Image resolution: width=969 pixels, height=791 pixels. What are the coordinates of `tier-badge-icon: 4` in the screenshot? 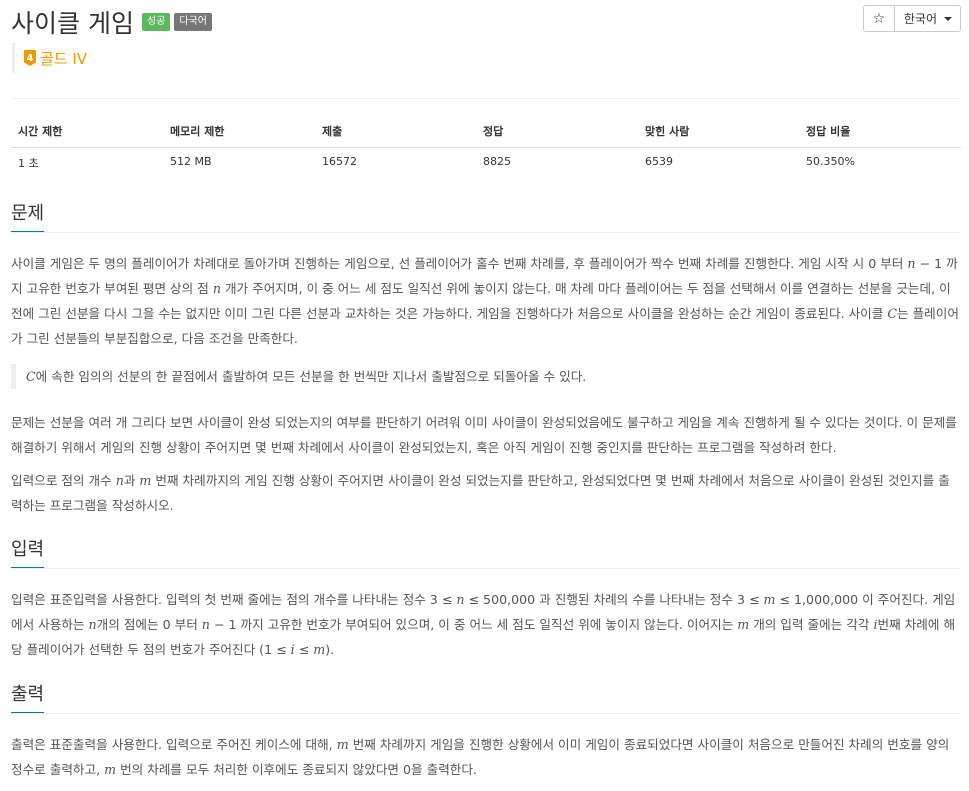 It's located at (30, 58).